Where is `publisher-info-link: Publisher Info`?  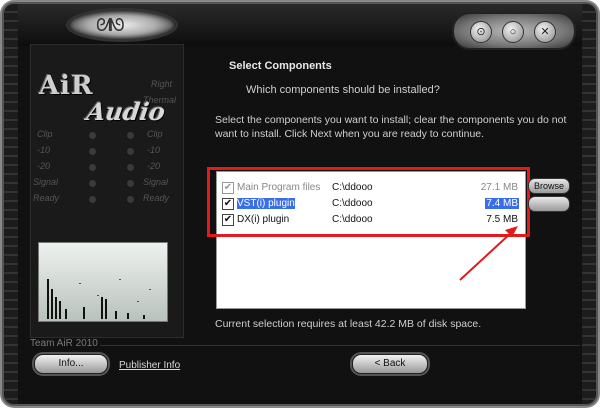
publisher-info-link: Publisher Info is located at coordinates (149, 365).